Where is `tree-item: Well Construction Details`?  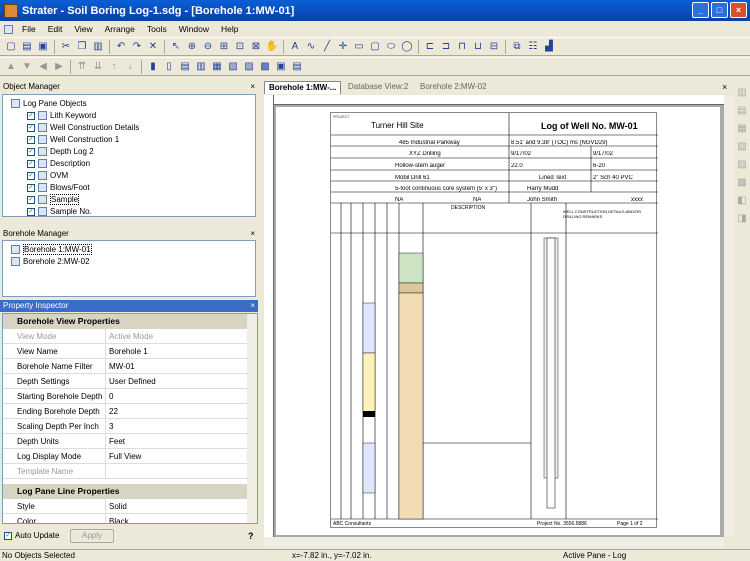 tree-item: Well Construction Details is located at coordinates (94, 127).